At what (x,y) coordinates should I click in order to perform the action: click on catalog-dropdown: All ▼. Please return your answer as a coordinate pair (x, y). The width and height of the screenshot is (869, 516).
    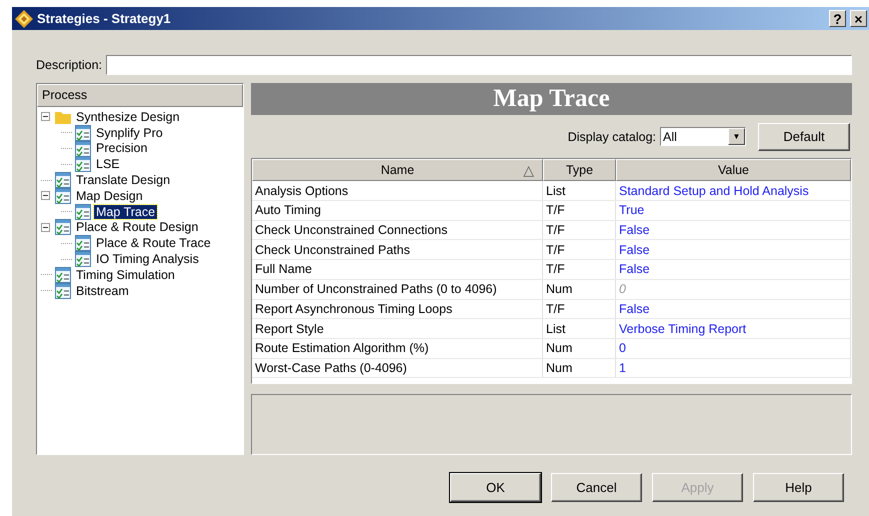
    Looking at the image, I should click on (703, 136).